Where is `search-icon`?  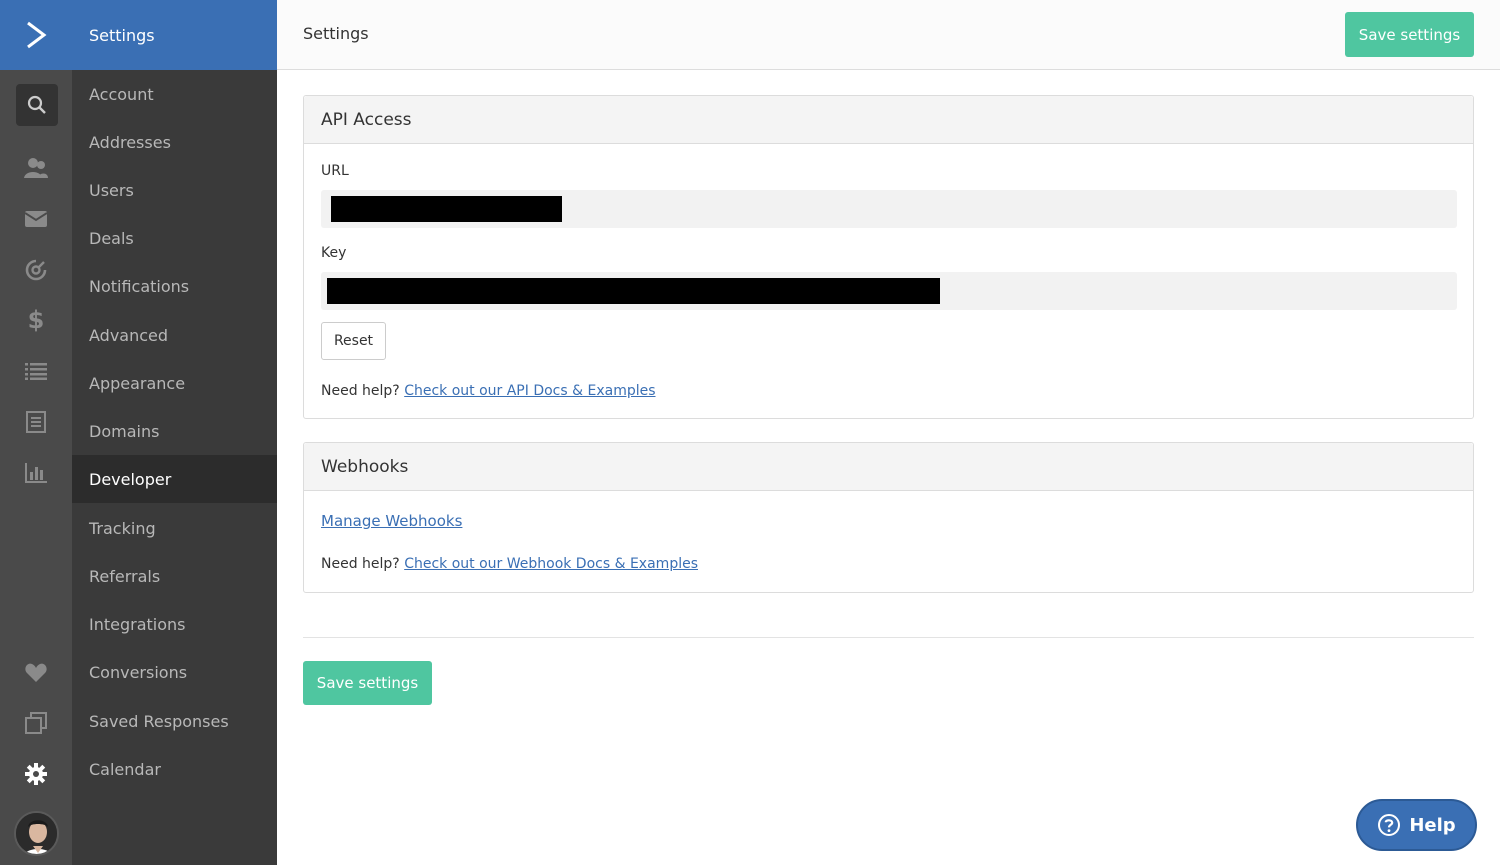 search-icon is located at coordinates (37, 105).